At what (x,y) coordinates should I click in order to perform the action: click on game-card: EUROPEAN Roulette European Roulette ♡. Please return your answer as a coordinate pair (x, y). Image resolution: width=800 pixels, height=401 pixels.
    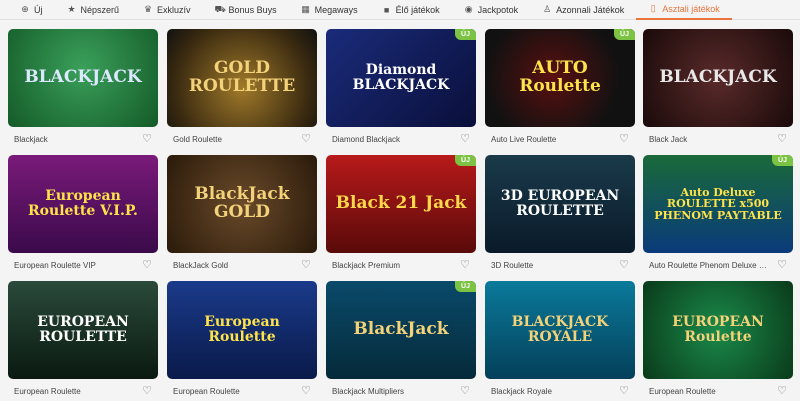
    Looking at the image, I should click on (718, 341).